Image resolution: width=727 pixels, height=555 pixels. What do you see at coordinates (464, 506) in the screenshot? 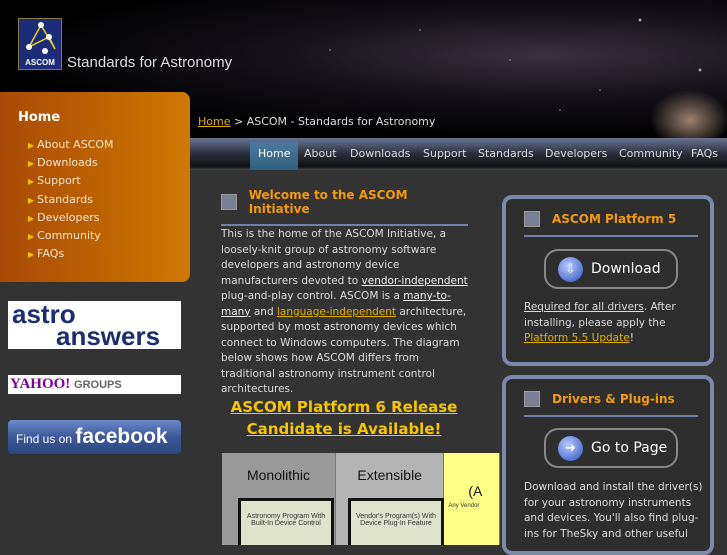
I see `panel-box: Any Vendor` at bounding box center [464, 506].